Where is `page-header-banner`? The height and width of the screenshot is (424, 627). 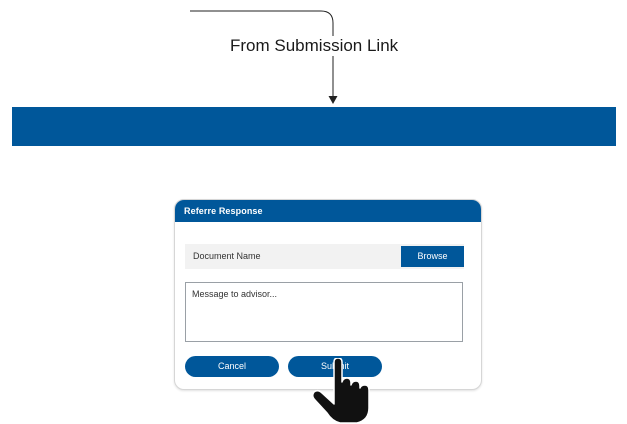
page-header-banner is located at coordinates (314, 126).